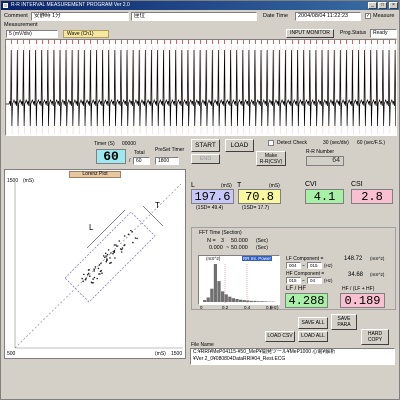 Image resolution: width=400 pixels, height=400 pixels. I want to click on fft-x-tick: 0.4, so click(247, 307).